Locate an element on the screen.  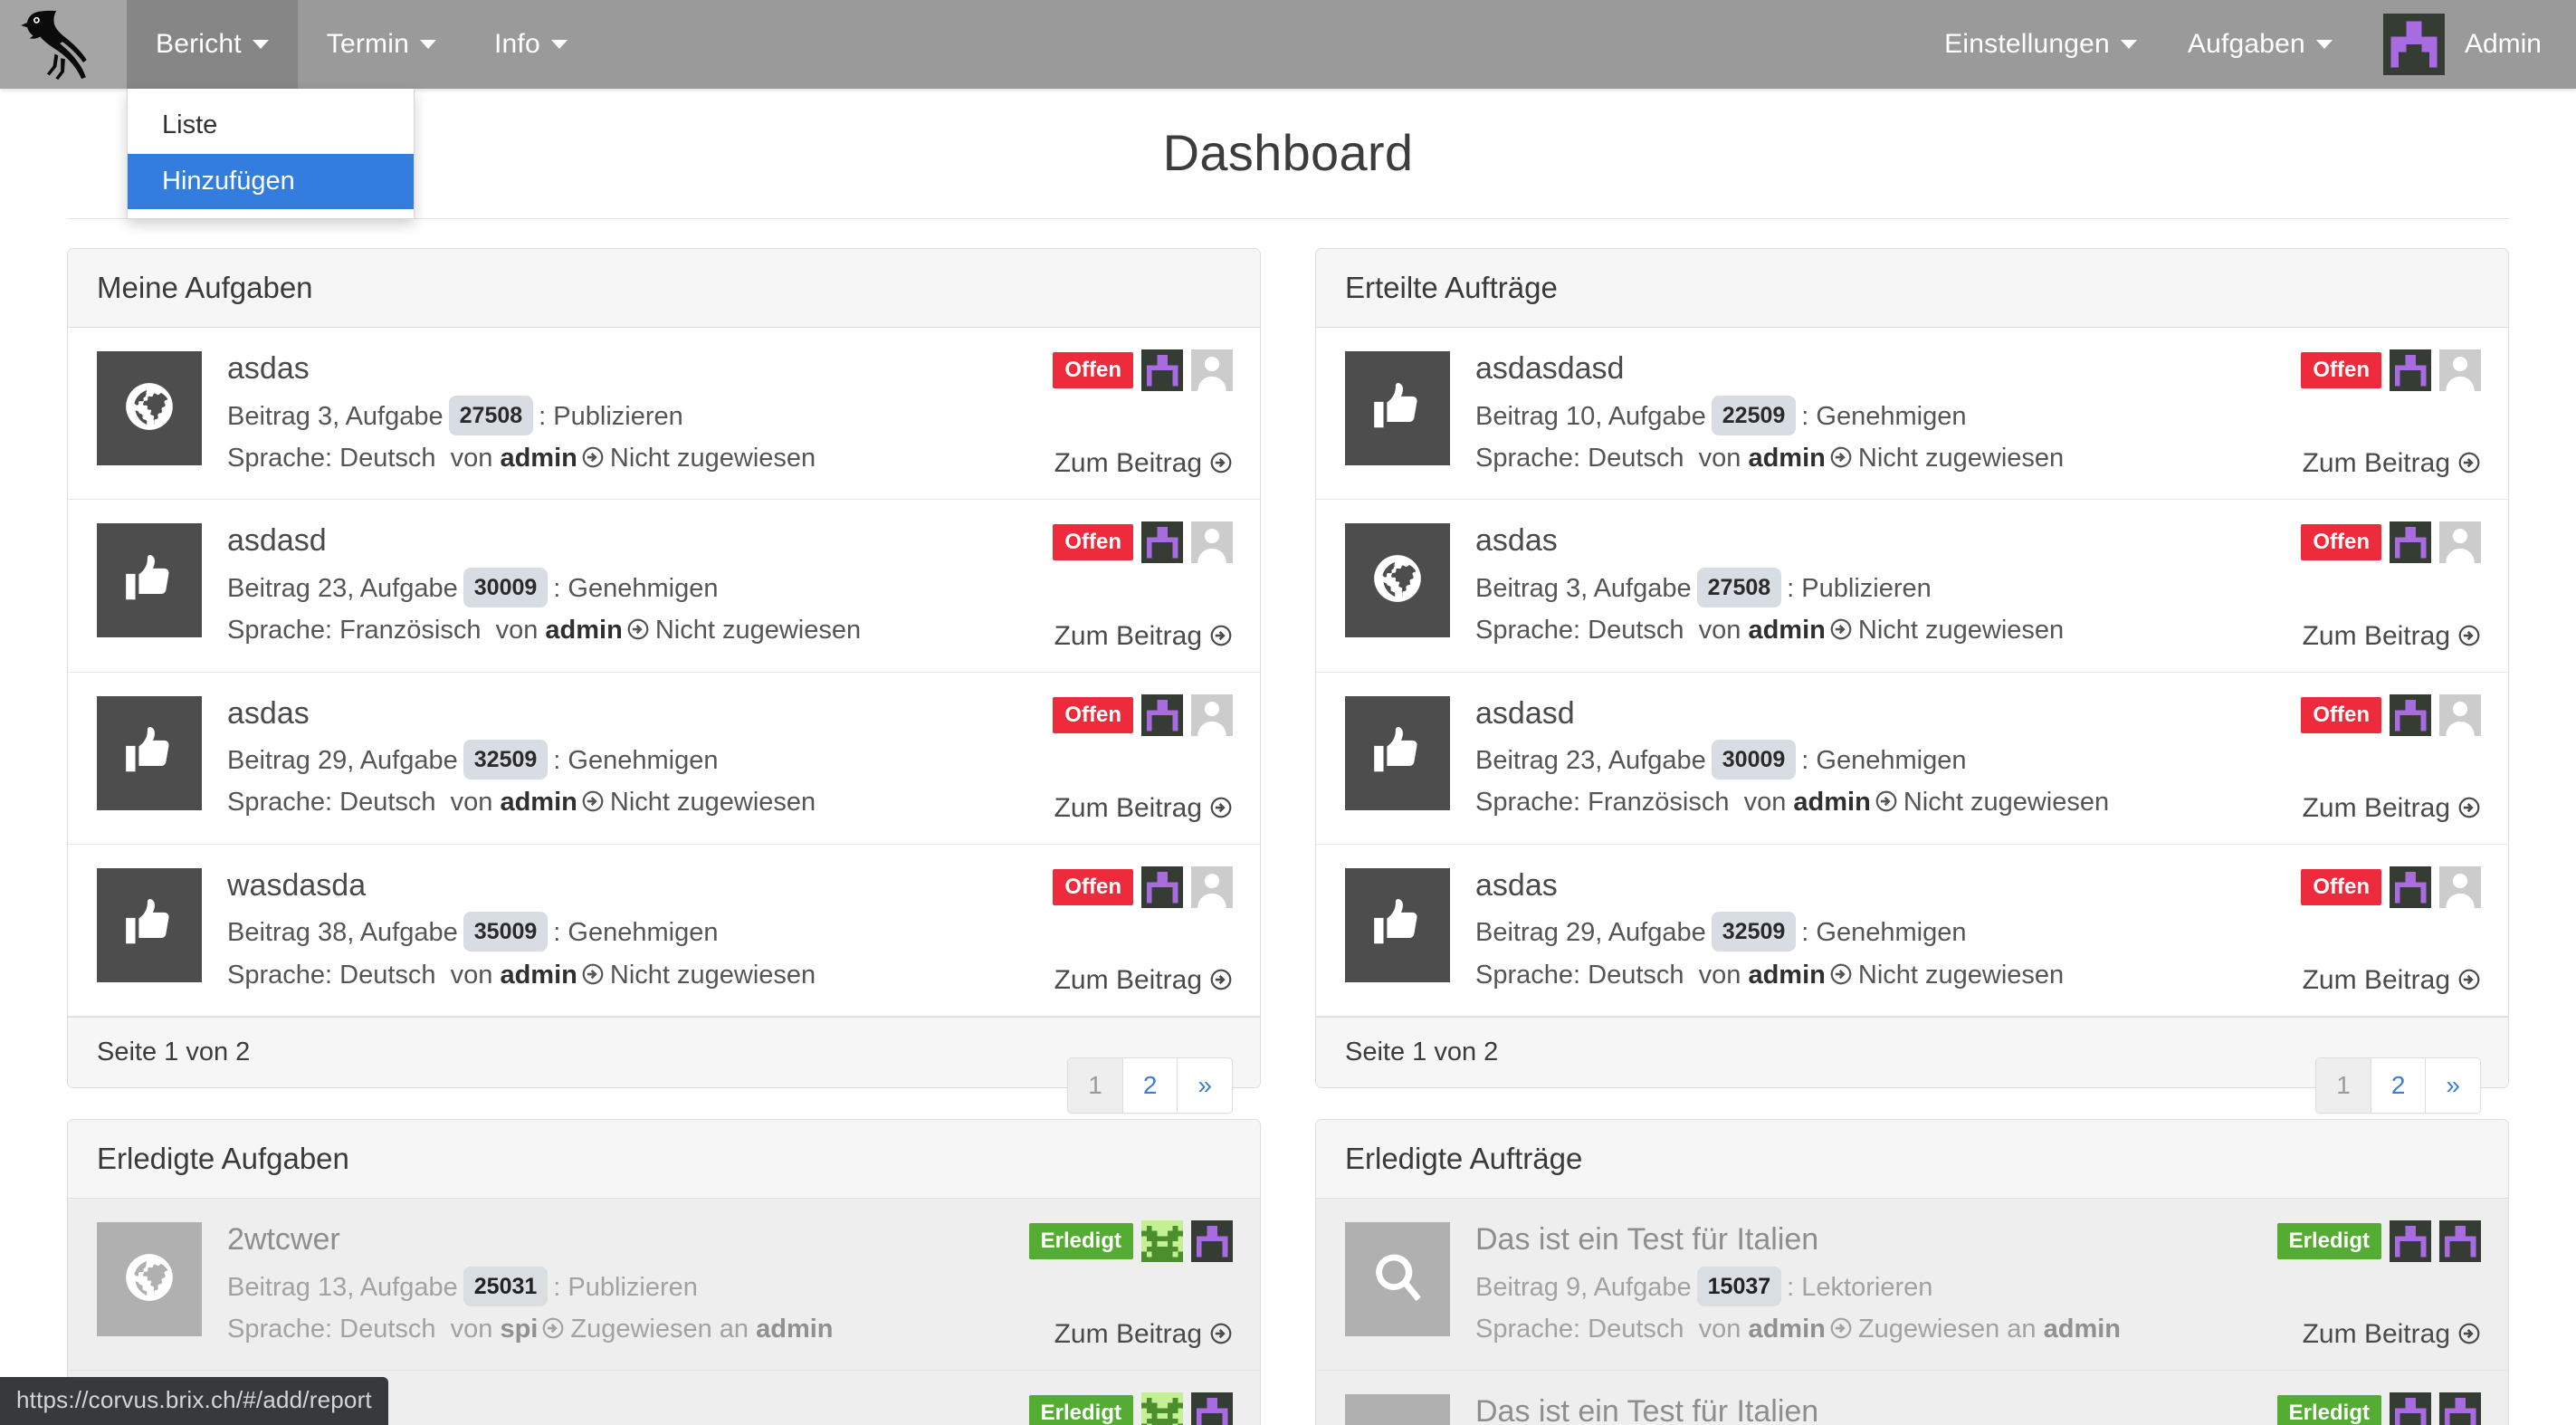
task-assignee: Nicht zugewiesen is located at coordinates (1961, 458).